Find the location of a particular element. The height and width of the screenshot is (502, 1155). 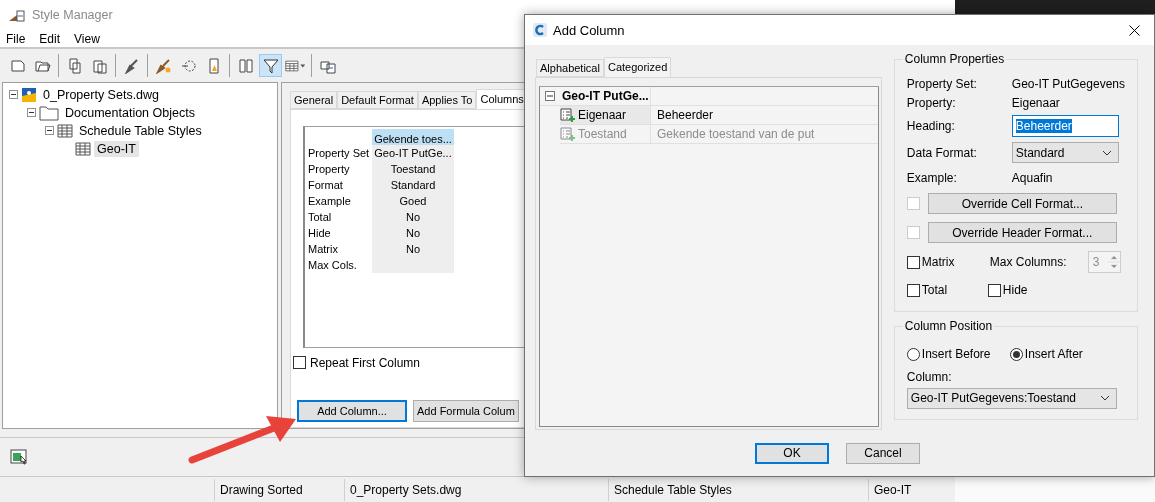

field-label: Max Columns: is located at coordinates (1028, 262).